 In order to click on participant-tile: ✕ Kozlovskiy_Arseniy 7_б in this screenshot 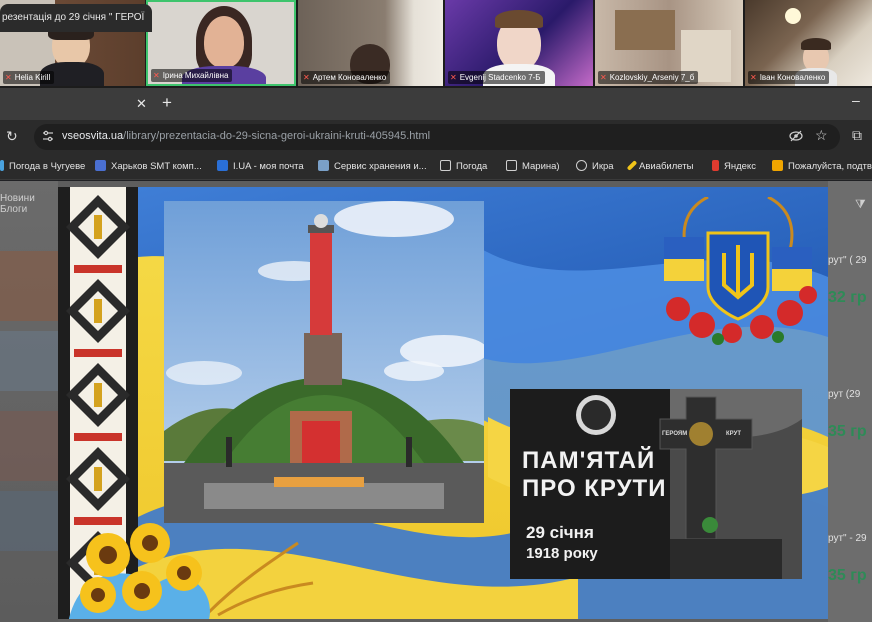, I will do `click(669, 43)`.